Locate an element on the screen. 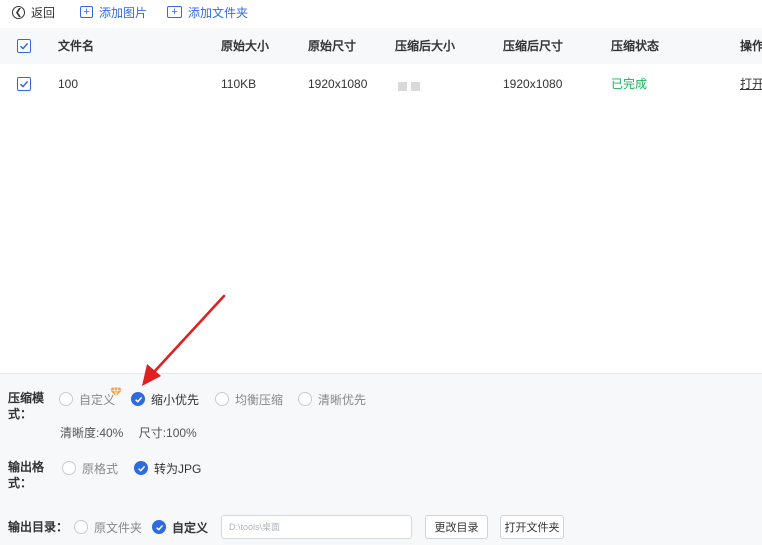 The width and height of the screenshot is (762, 545). add-image-button: + 添加图片 is located at coordinates (113, 12).